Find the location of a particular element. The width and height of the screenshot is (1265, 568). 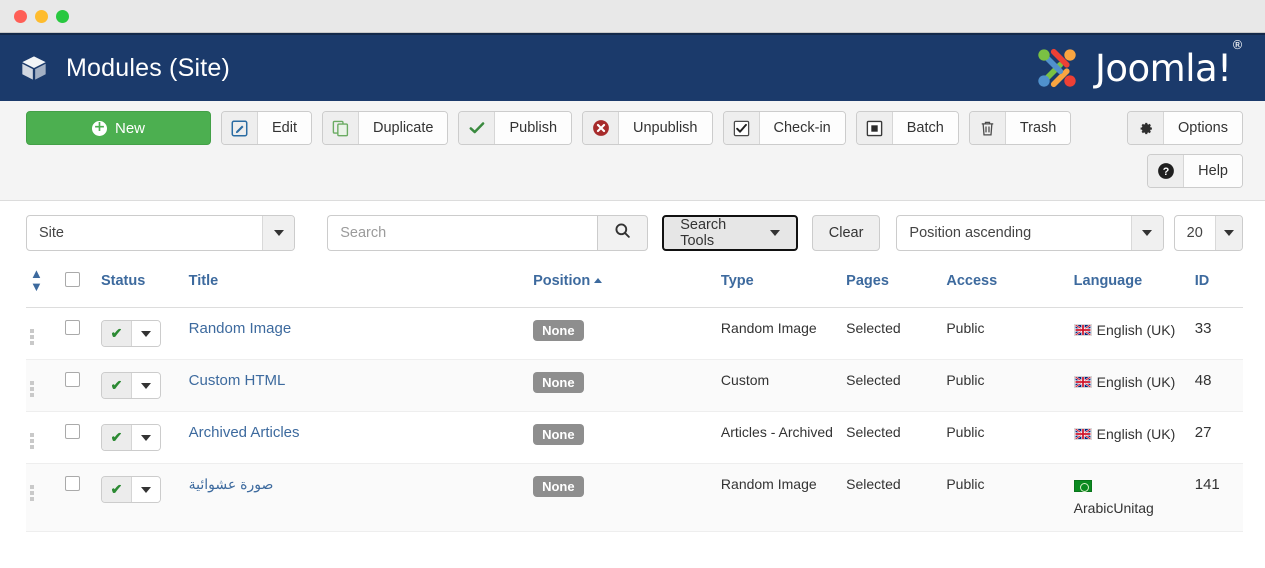

select-all-checkbox is located at coordinates (73, 279).